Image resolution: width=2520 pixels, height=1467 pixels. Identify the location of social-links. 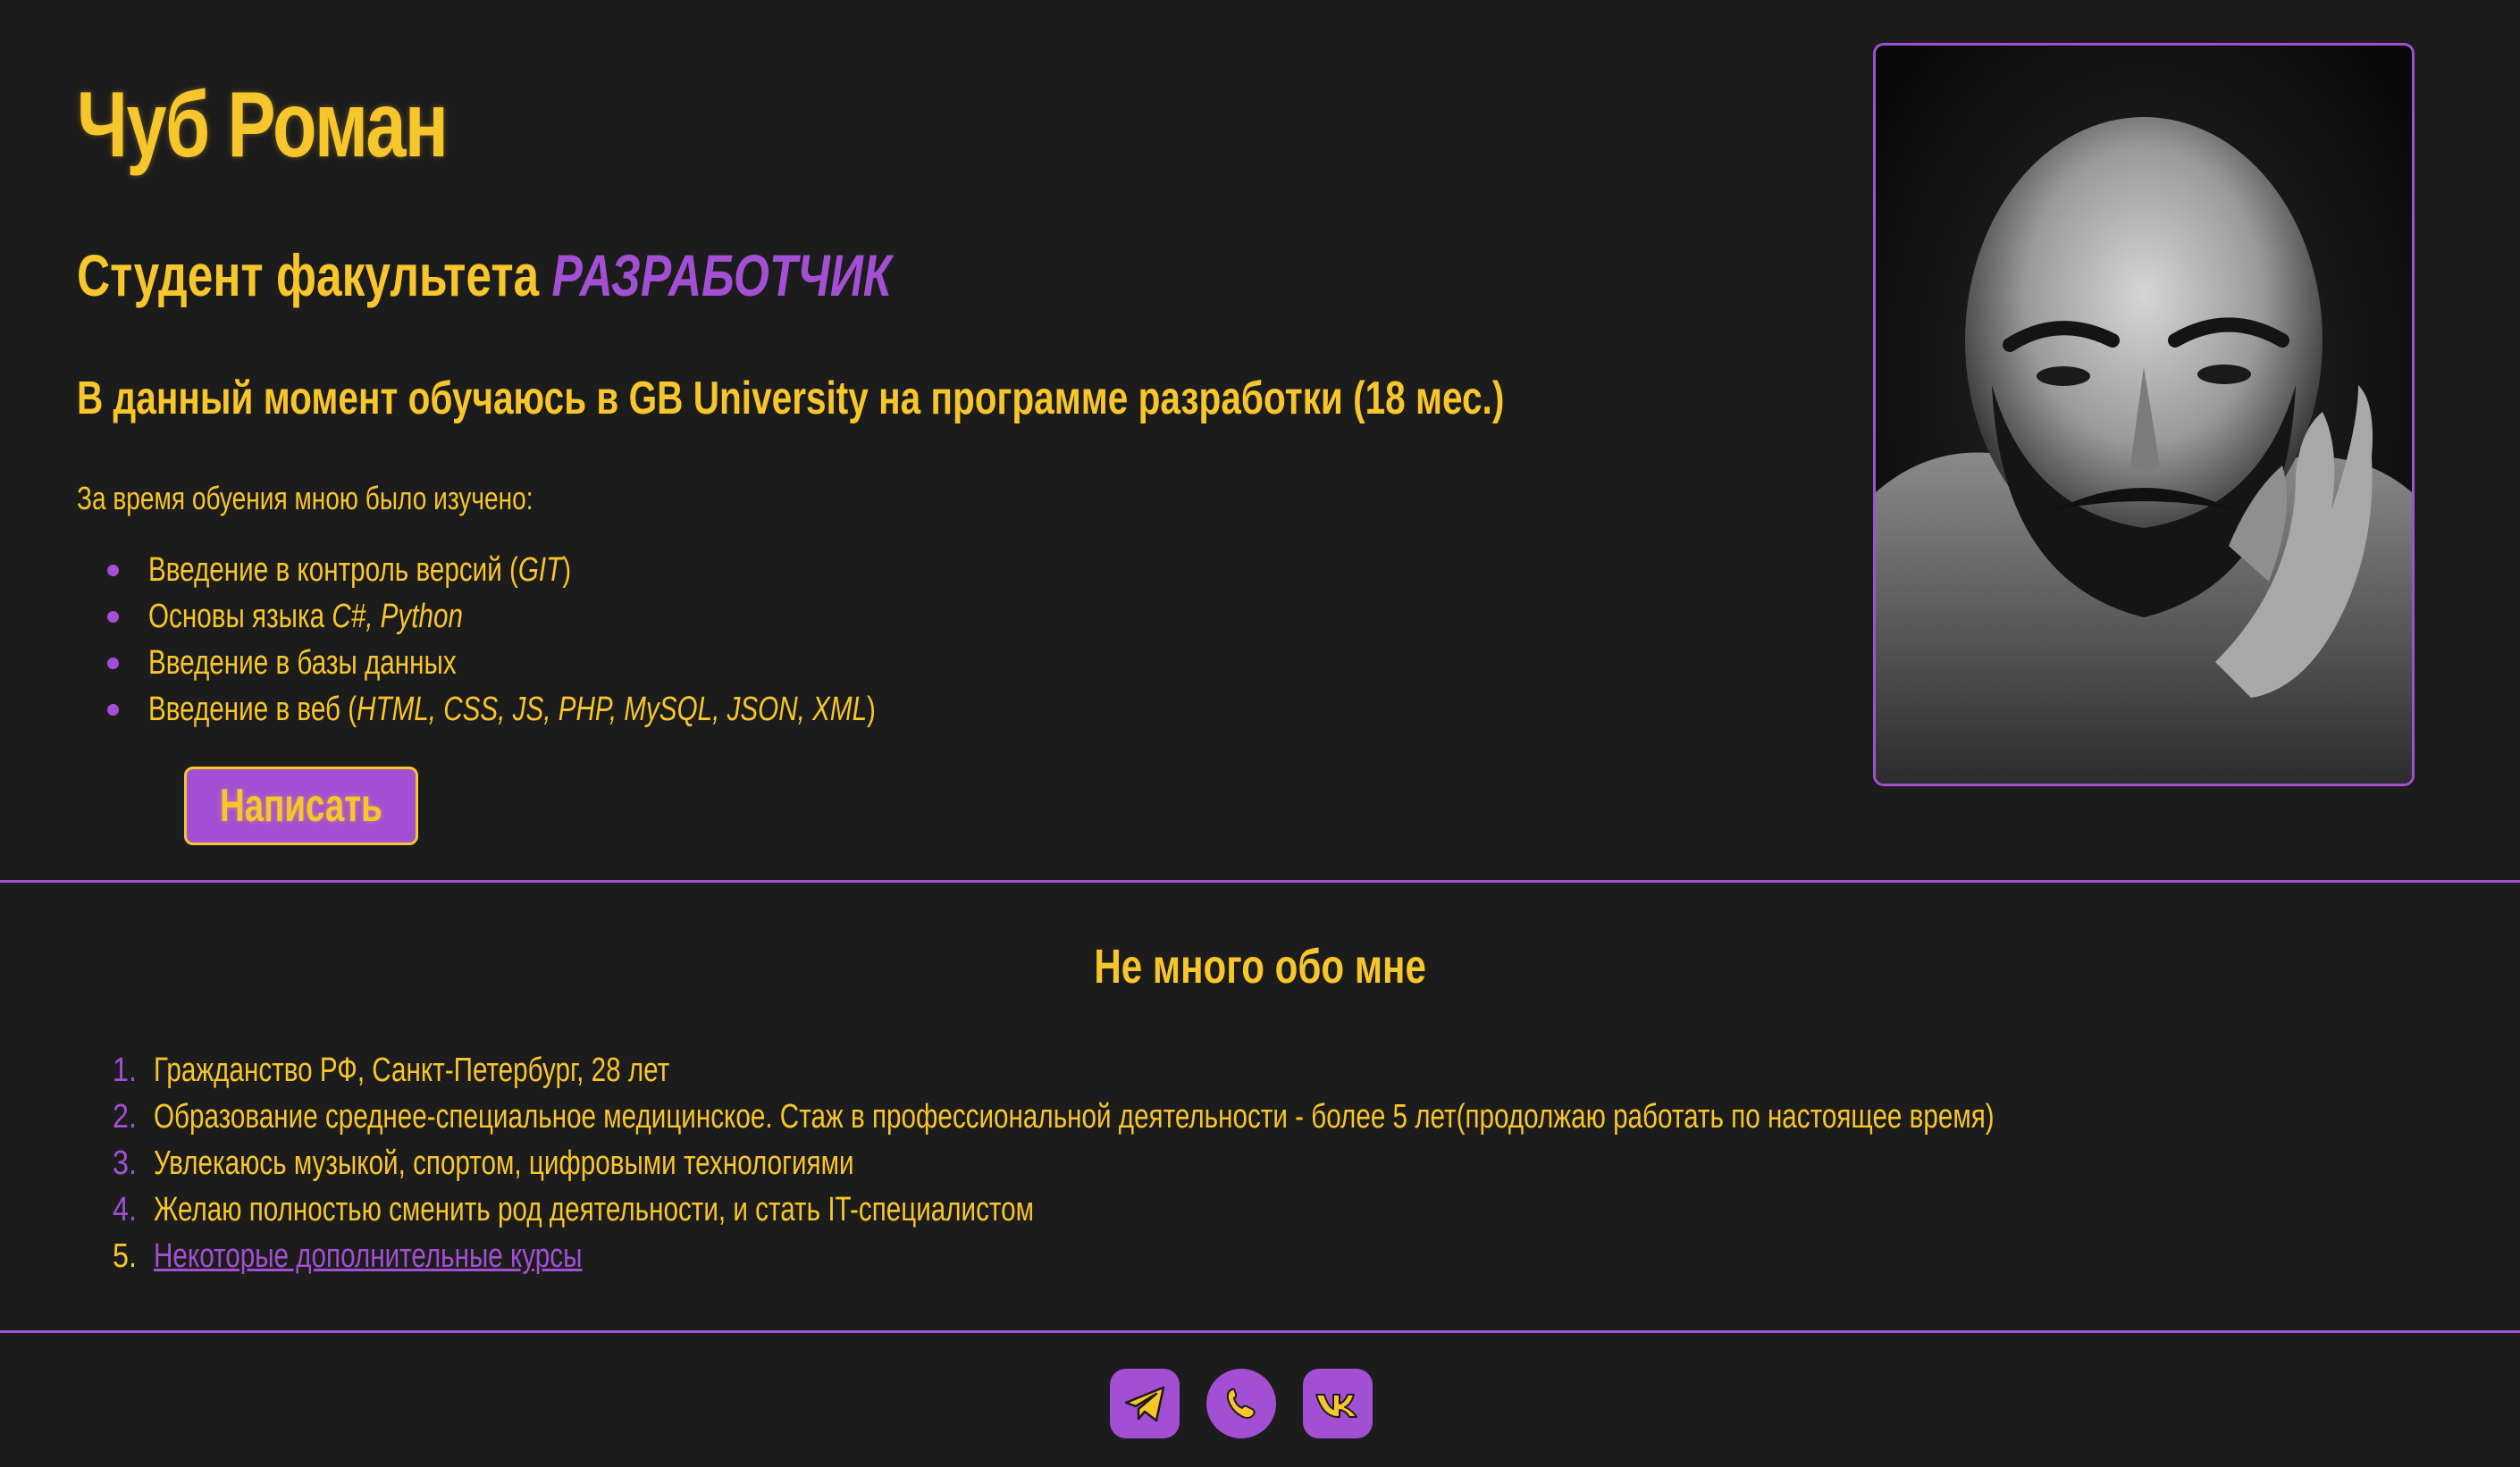
(1241, 1404).